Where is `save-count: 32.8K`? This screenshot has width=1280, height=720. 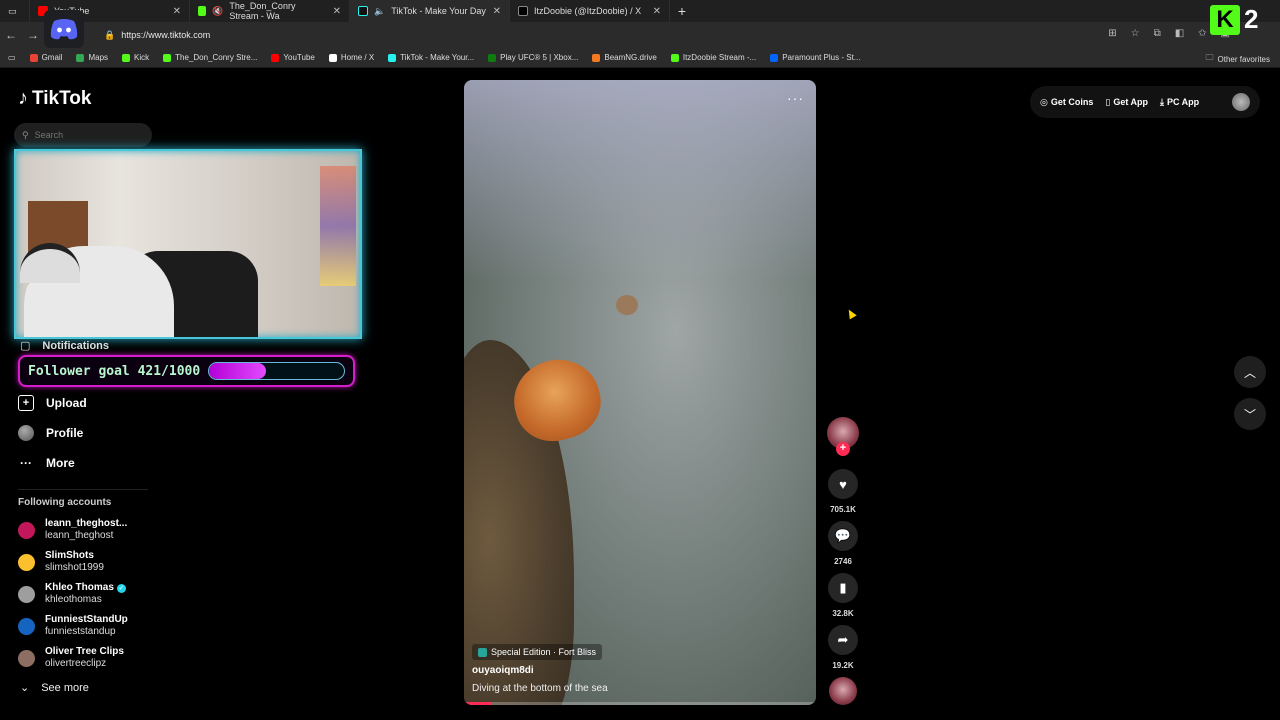
save-count: 32.8K is located at coordinates (843, 613).